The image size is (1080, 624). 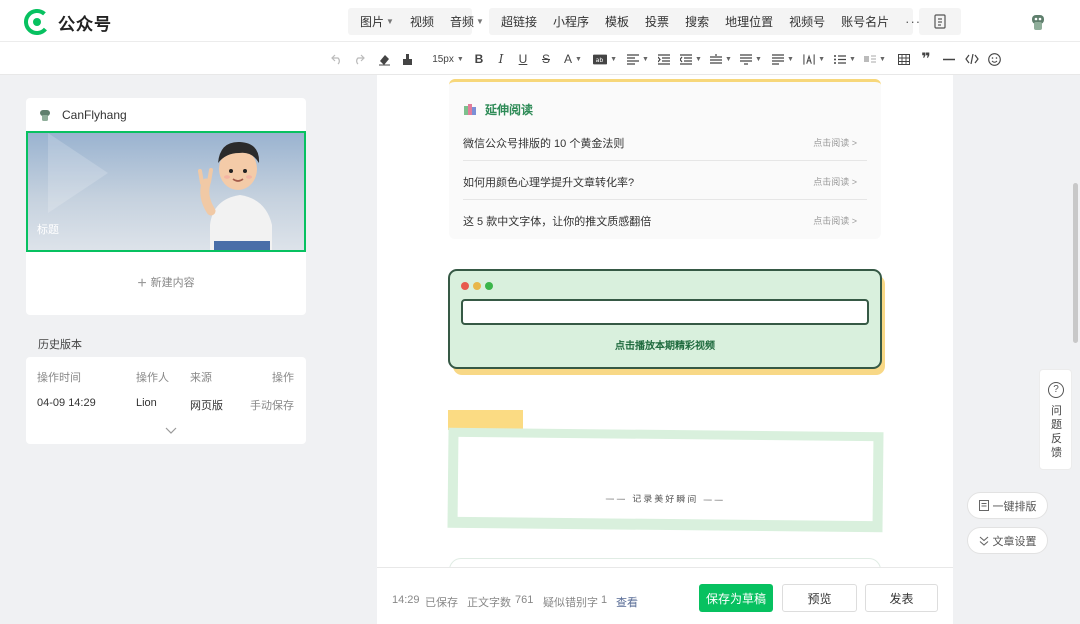 I want to click on font-color-button: A ▼, so click(x=573, y=59).